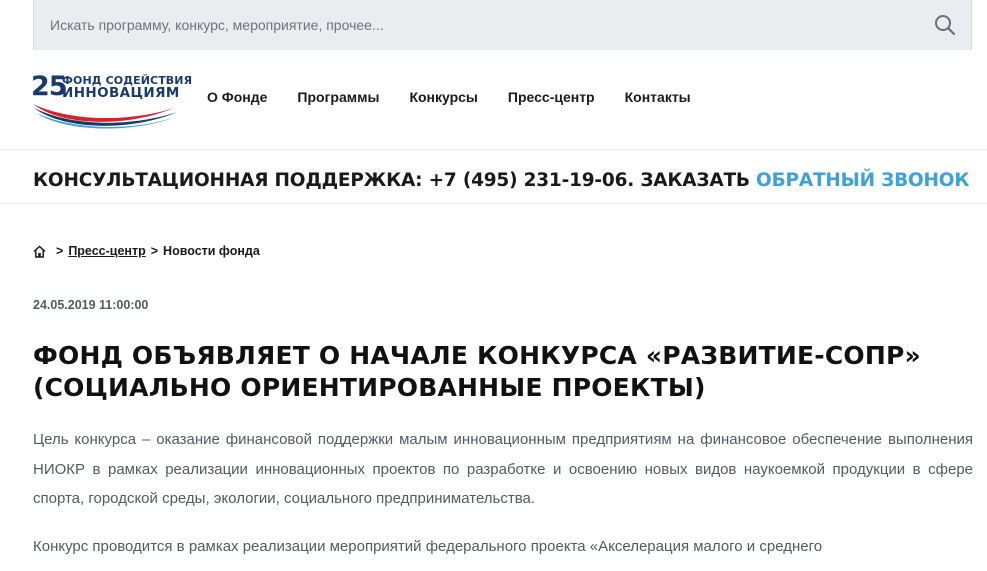 The width and height of the screenshot is (987, 571). Describe the element at coordinates (478, 25) in the screenshot. I see `search-input` at that location.